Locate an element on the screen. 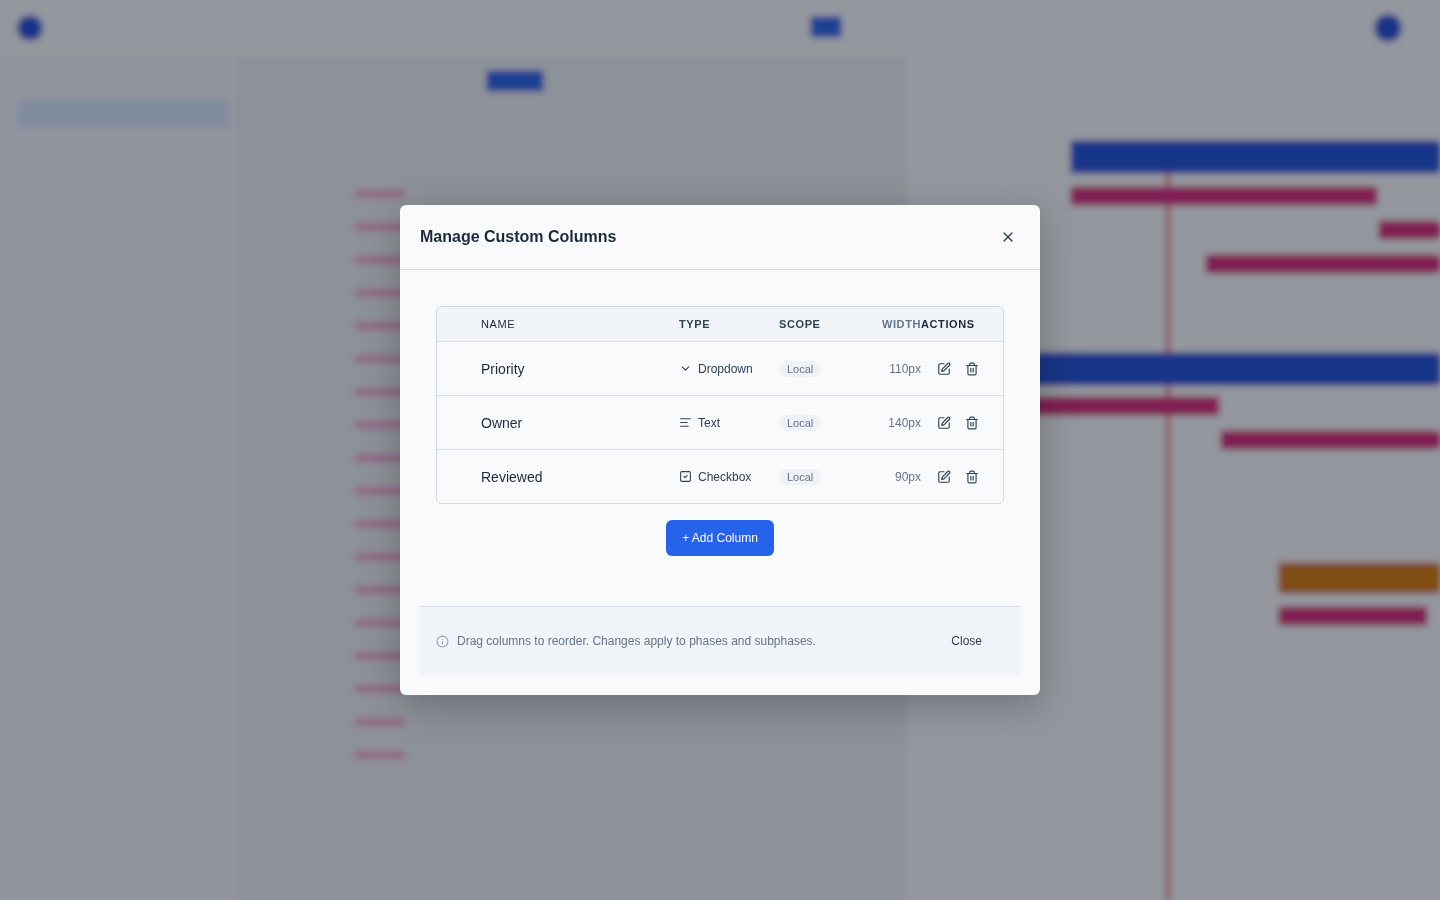 The image size is (1440, 900). dialog-title: Manage Custom Columns is located at coordinates (518, 237).